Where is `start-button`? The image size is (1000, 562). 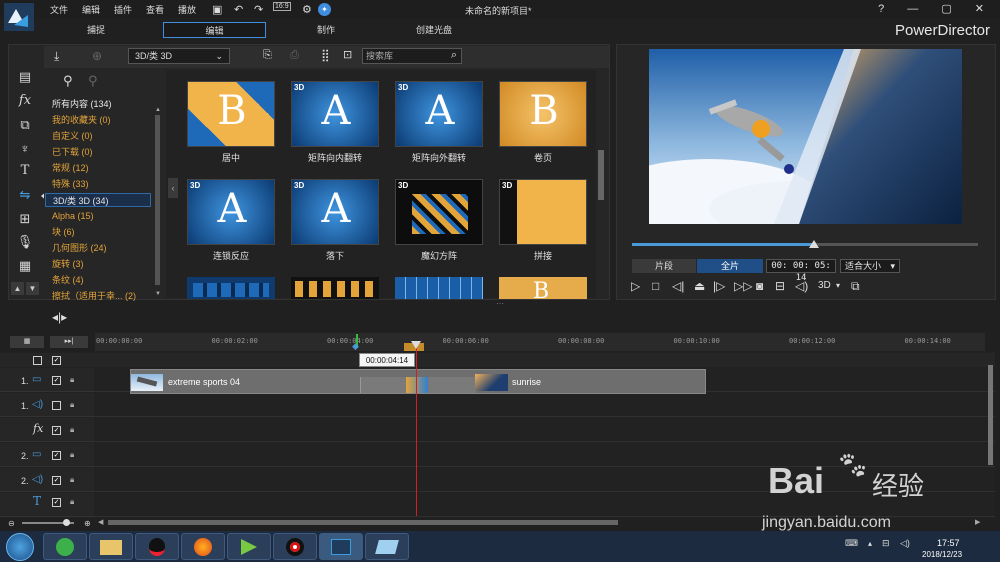
start-button is located at coordinates (20, 547).